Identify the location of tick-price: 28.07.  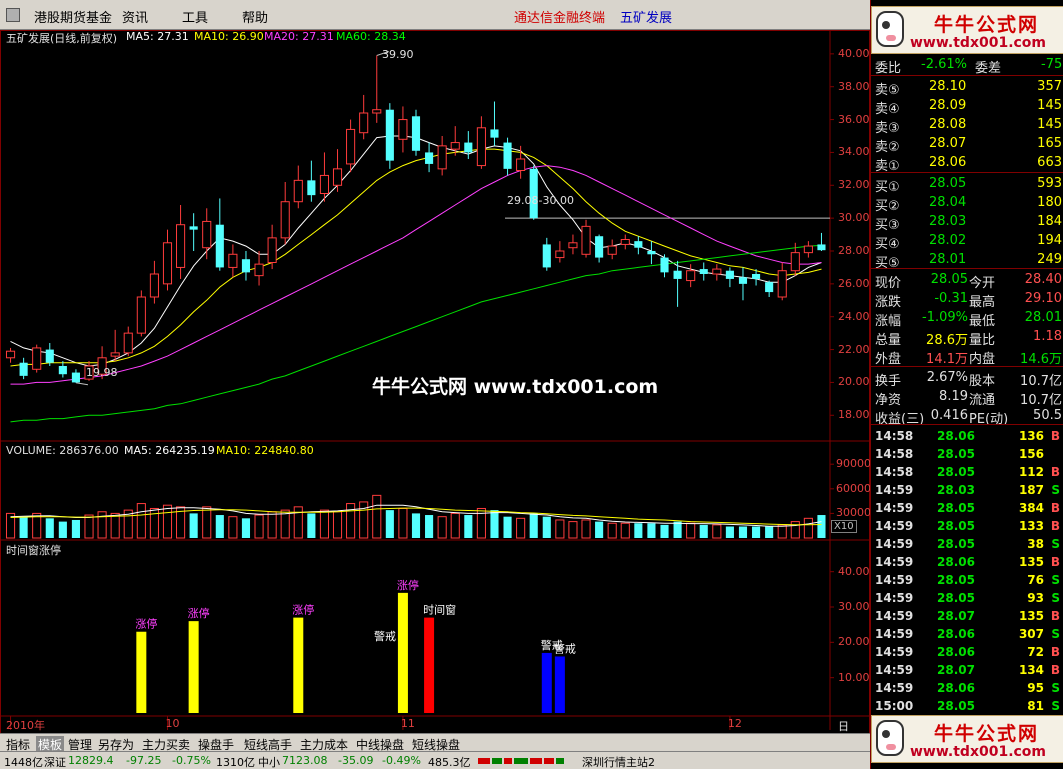
(956, 616).